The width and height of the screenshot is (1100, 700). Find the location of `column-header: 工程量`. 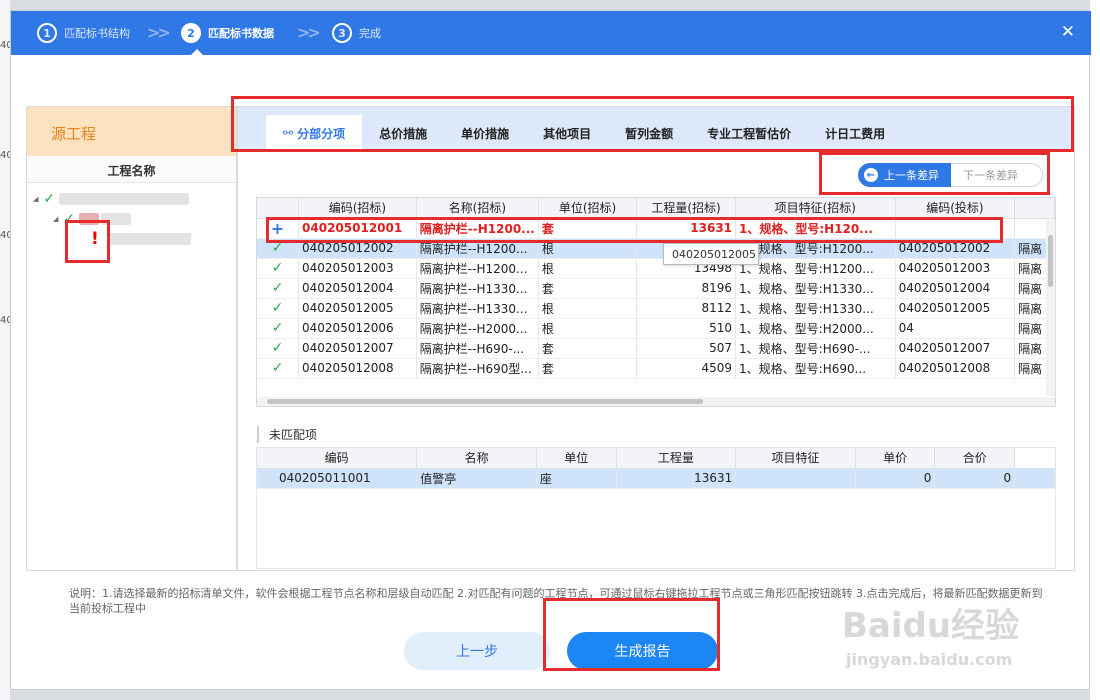

column-header: 工程量 is located at coordinates (676, 458).